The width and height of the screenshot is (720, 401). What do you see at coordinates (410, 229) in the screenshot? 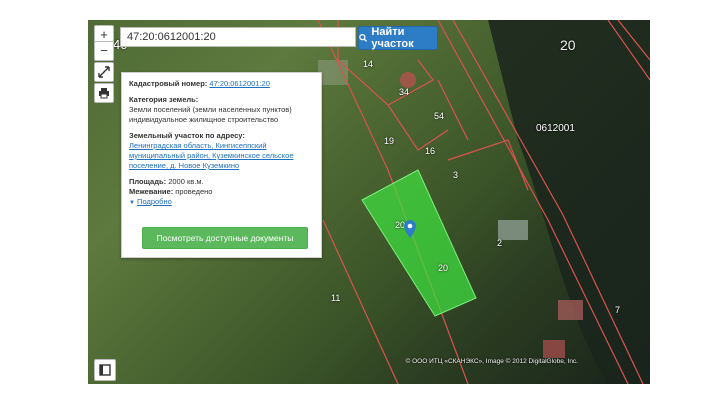
I see `map-pin-icon` at bounding box center [410, 229].